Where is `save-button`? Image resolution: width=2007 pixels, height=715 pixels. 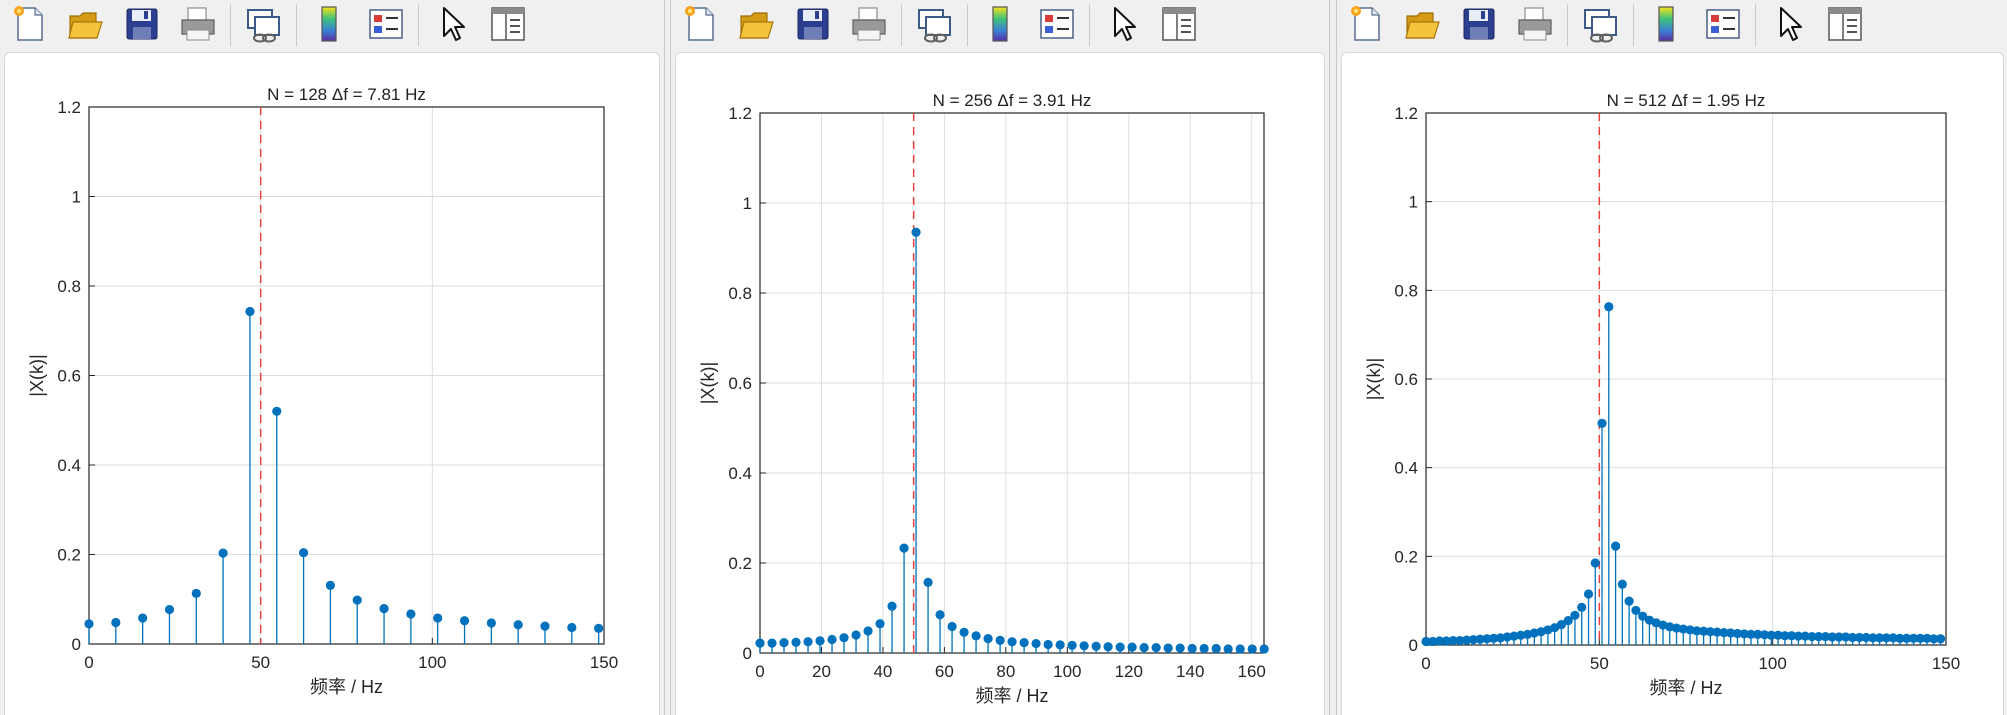 save-button is located at coordinates (813, 24).